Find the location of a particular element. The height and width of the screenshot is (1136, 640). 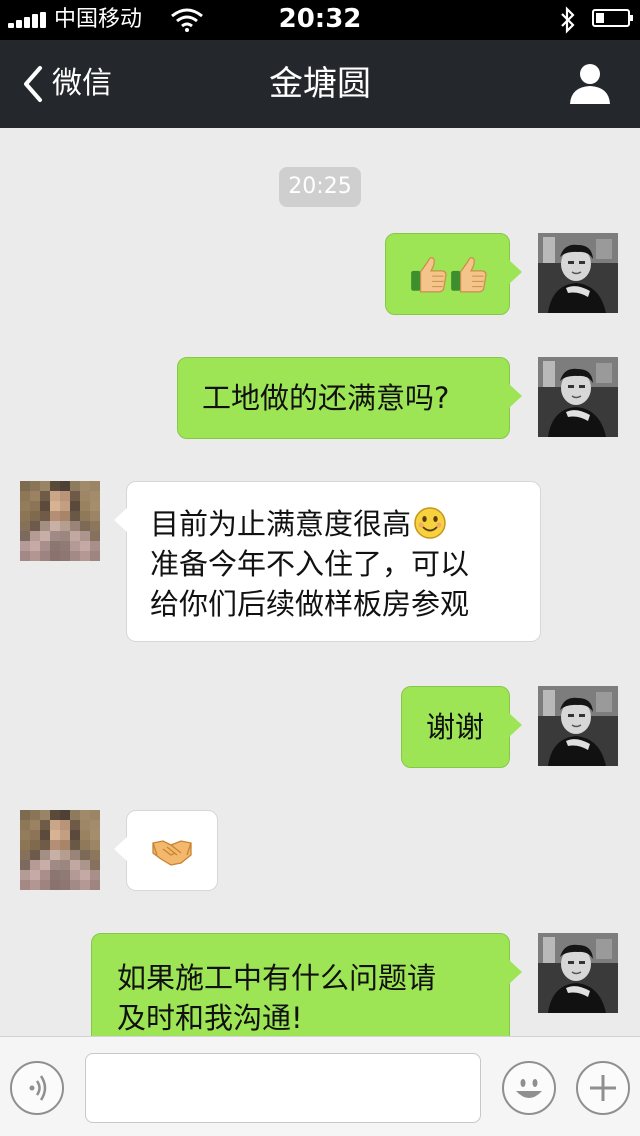

emoji-button is located at coordinates (529, 1088).